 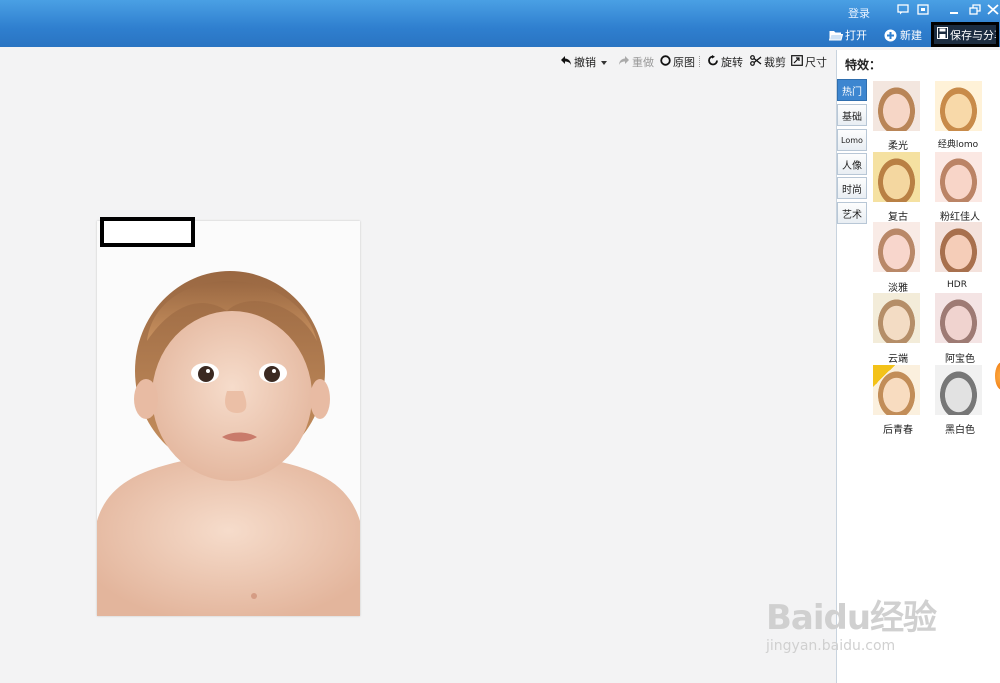 What do you see at coordinates (700, 61) in the screenshot?
I see `toolbar-divider` at bounding box center [700, 61].